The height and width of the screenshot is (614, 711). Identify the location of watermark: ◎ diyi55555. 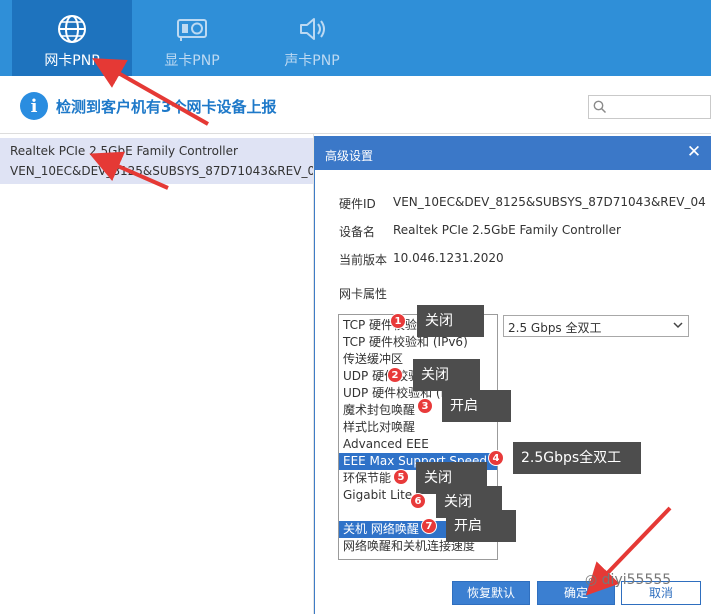
(628, 580).